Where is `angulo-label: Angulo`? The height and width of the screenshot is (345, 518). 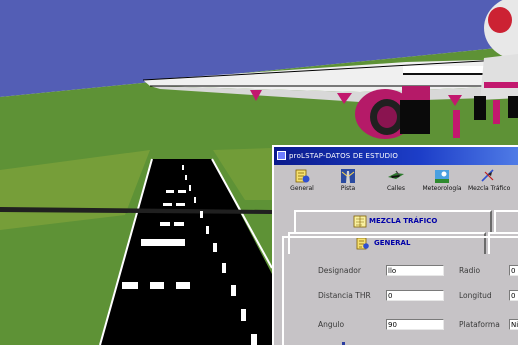 angulo-label: Angulo is located at coordinates (331, 324).